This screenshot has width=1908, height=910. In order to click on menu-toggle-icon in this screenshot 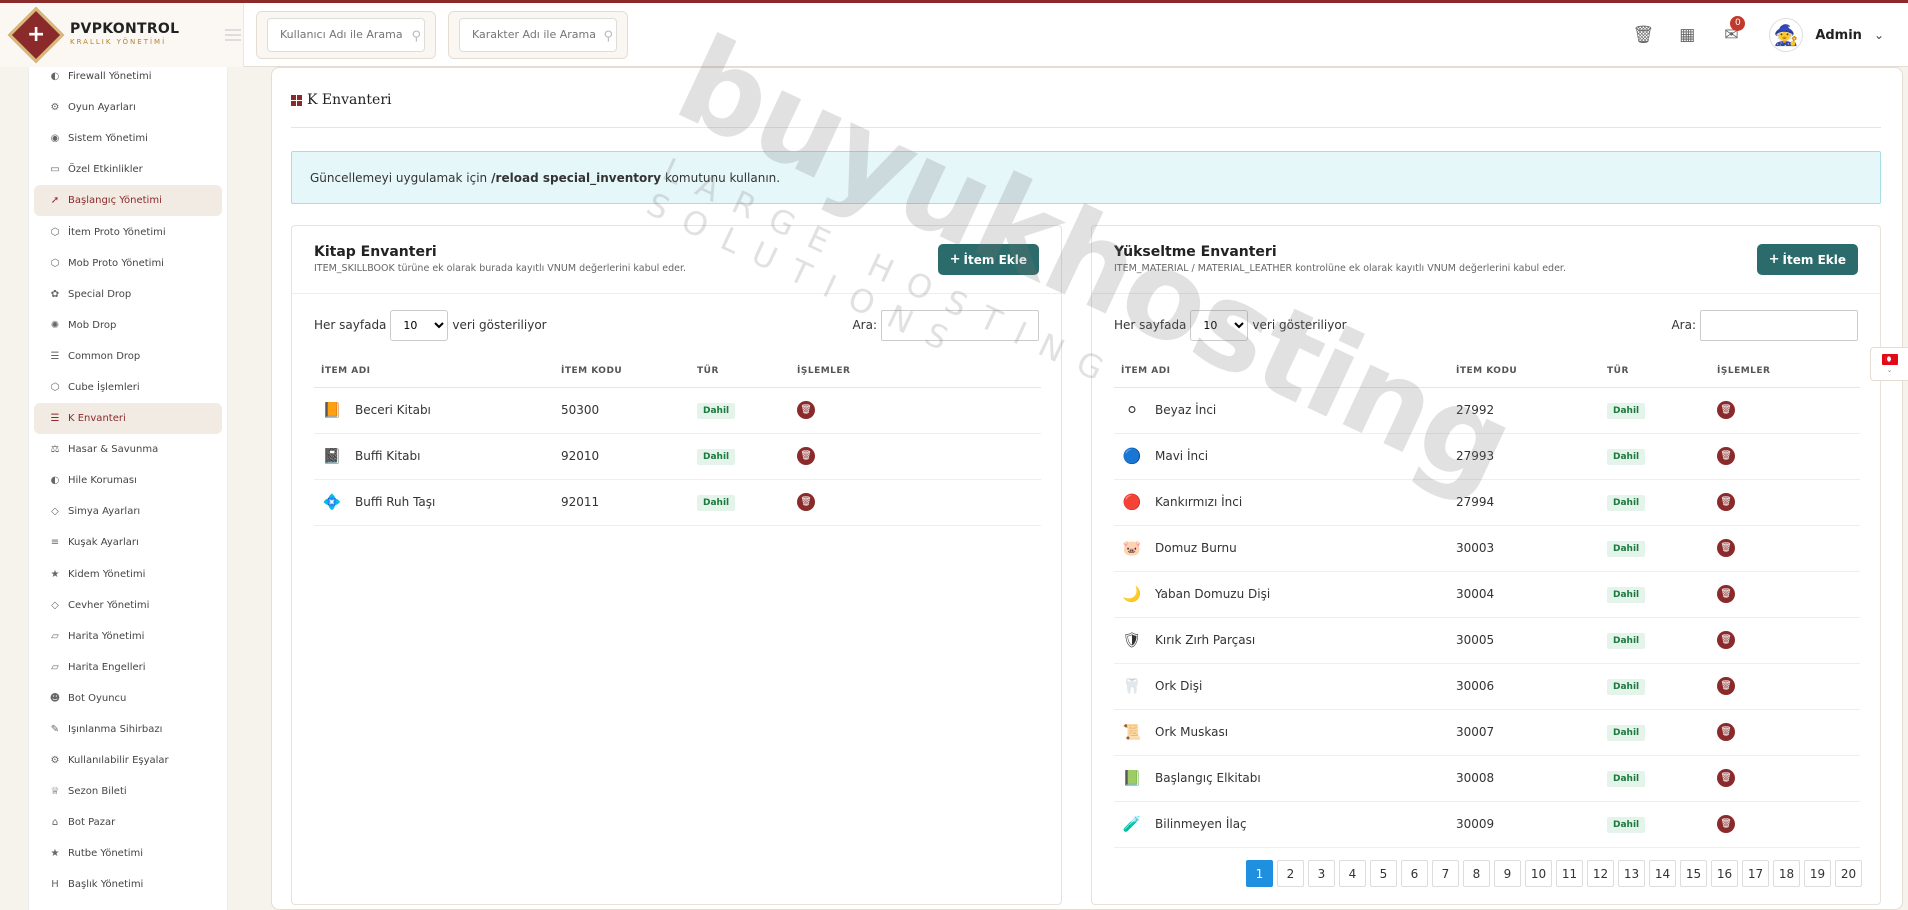, I will do `click(233, 34)`.